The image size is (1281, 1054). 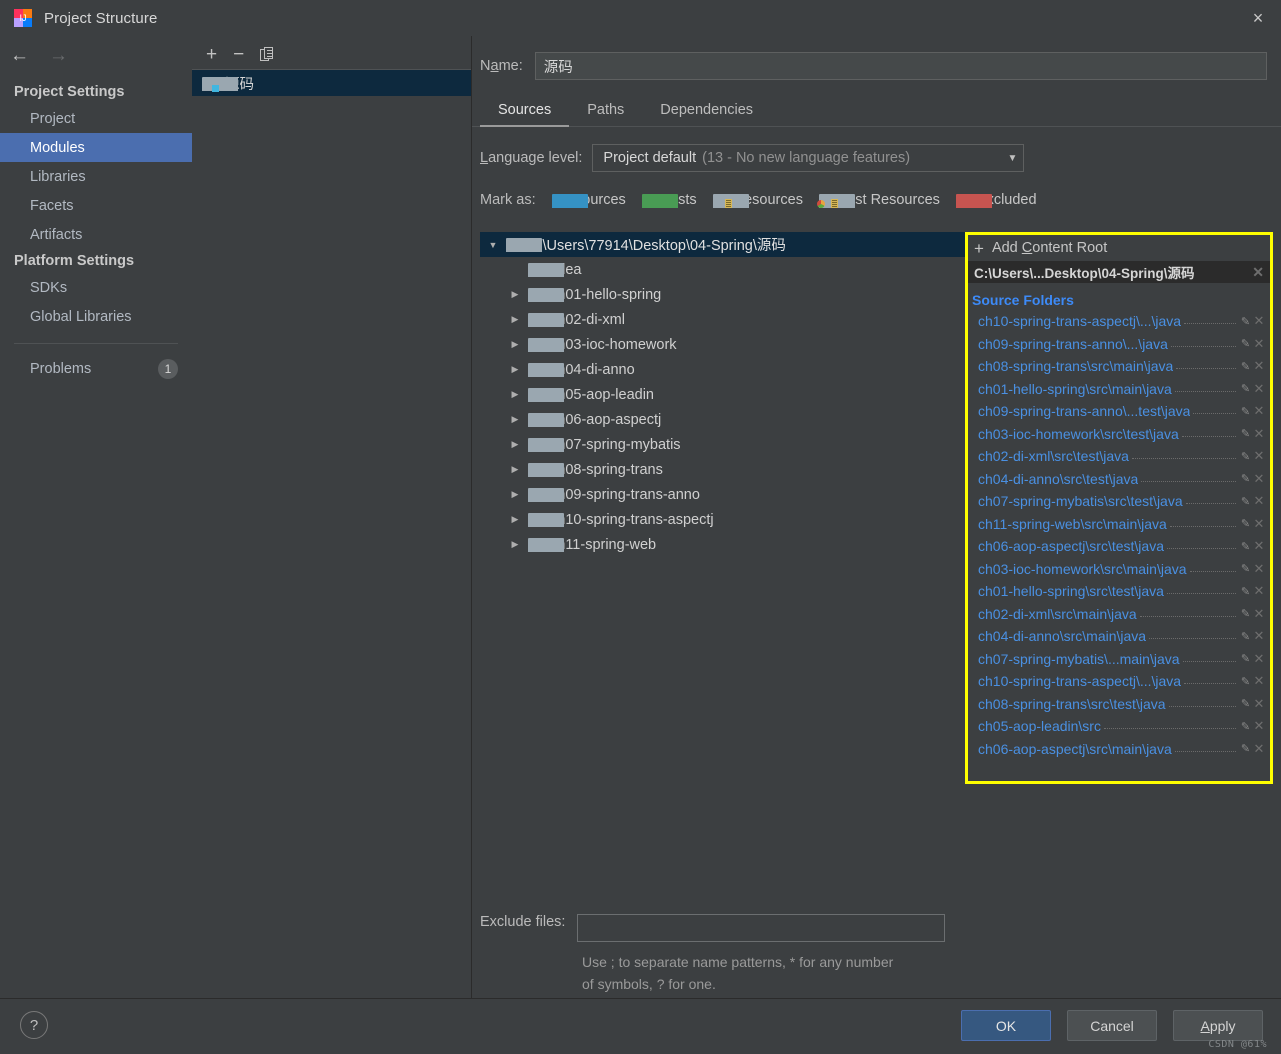 What do you see at coordinates (1119, 479) in the screenshot?
I see `source-folder-row: ch04-di-anno\src\test\java ✎ ✕` at bounding box center [1119, 479].